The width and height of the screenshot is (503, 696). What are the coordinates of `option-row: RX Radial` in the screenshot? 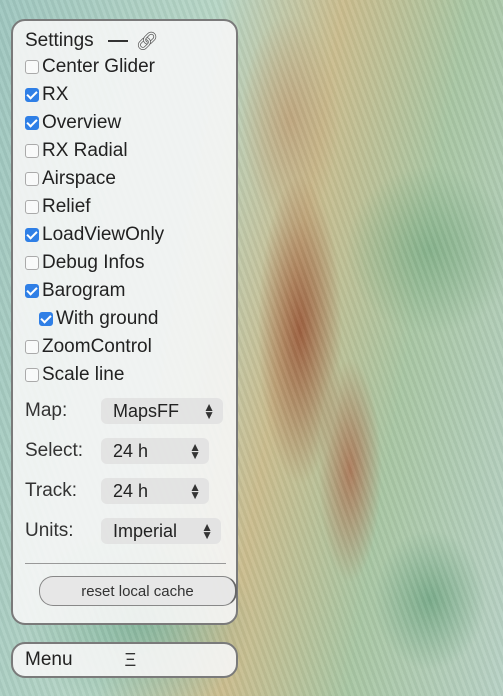 It's located at (130, 151).